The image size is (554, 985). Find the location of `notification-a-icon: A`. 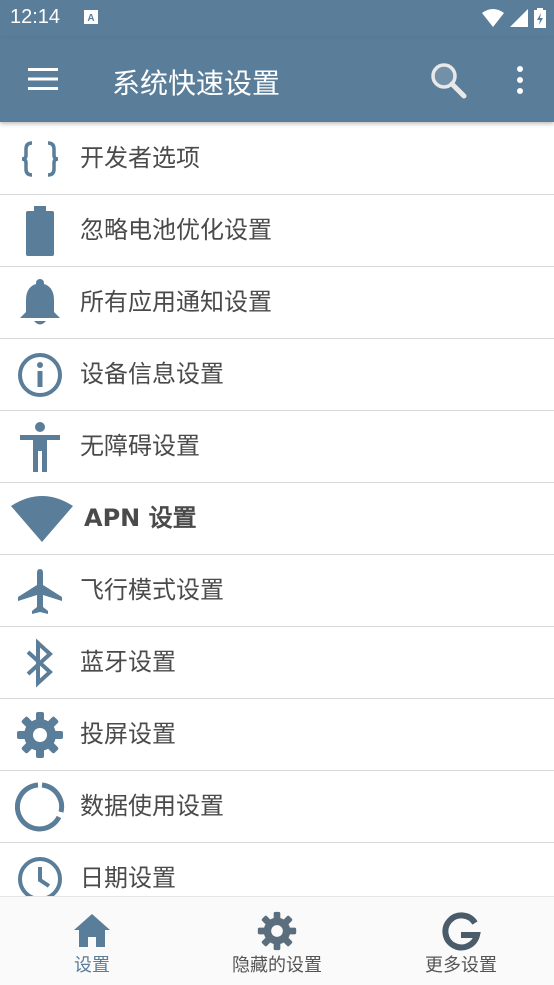

notification-a-icon: A is located at coordinates (91, 17).